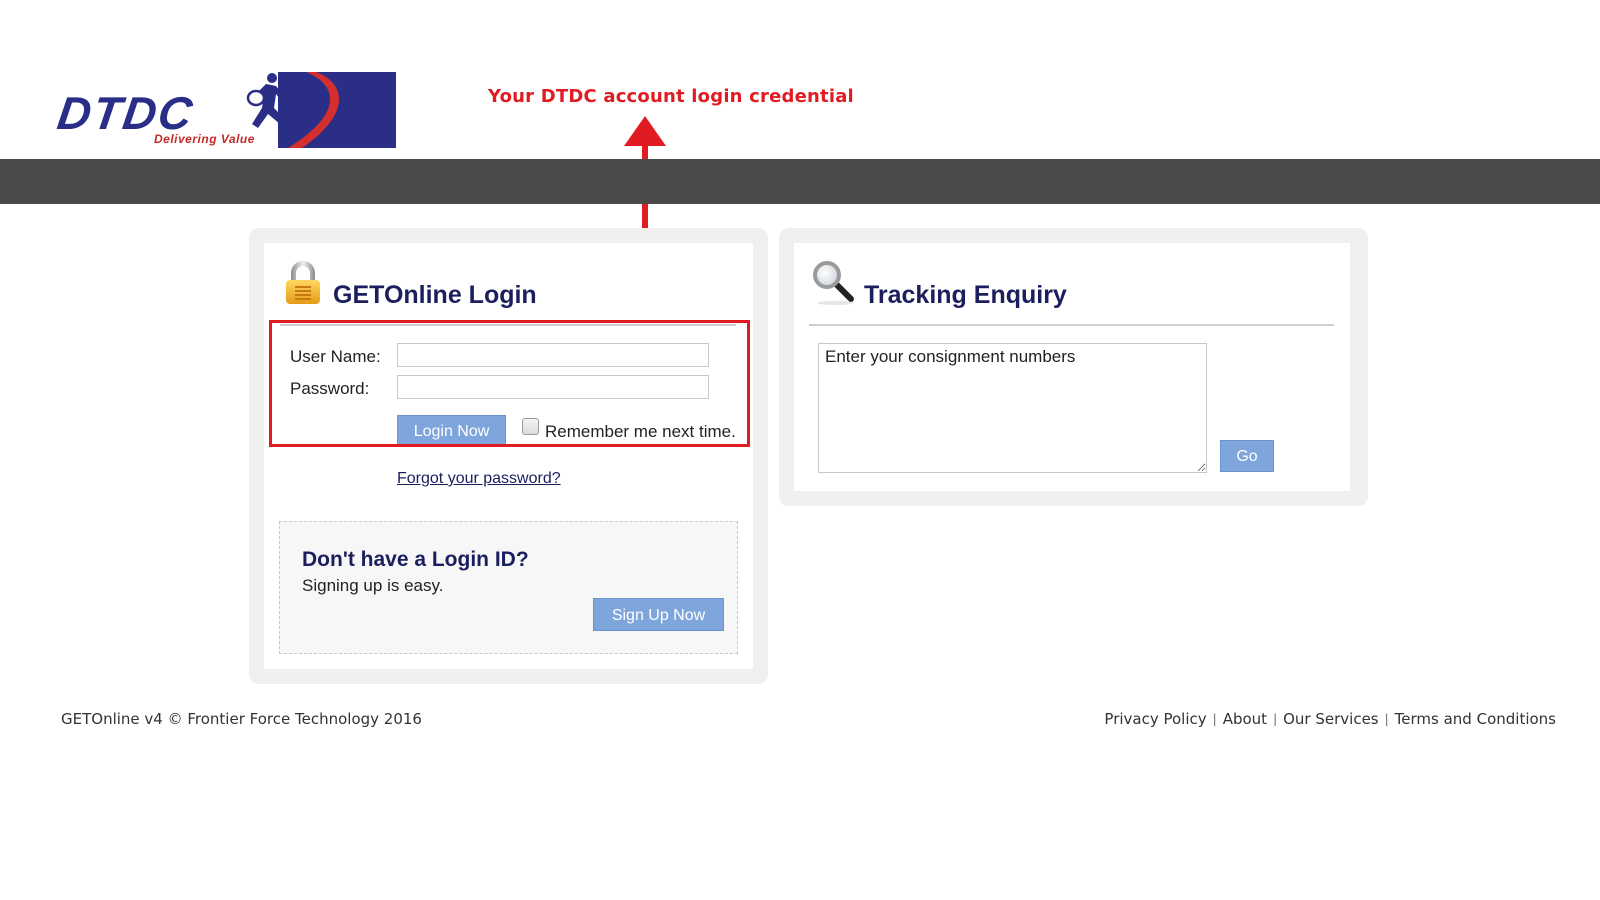 The image size is (1600, 900). Describe the element at coordinates (658, 614) in the screenshot. I see `sign-up-now-button: Sign Up Now` at that location.